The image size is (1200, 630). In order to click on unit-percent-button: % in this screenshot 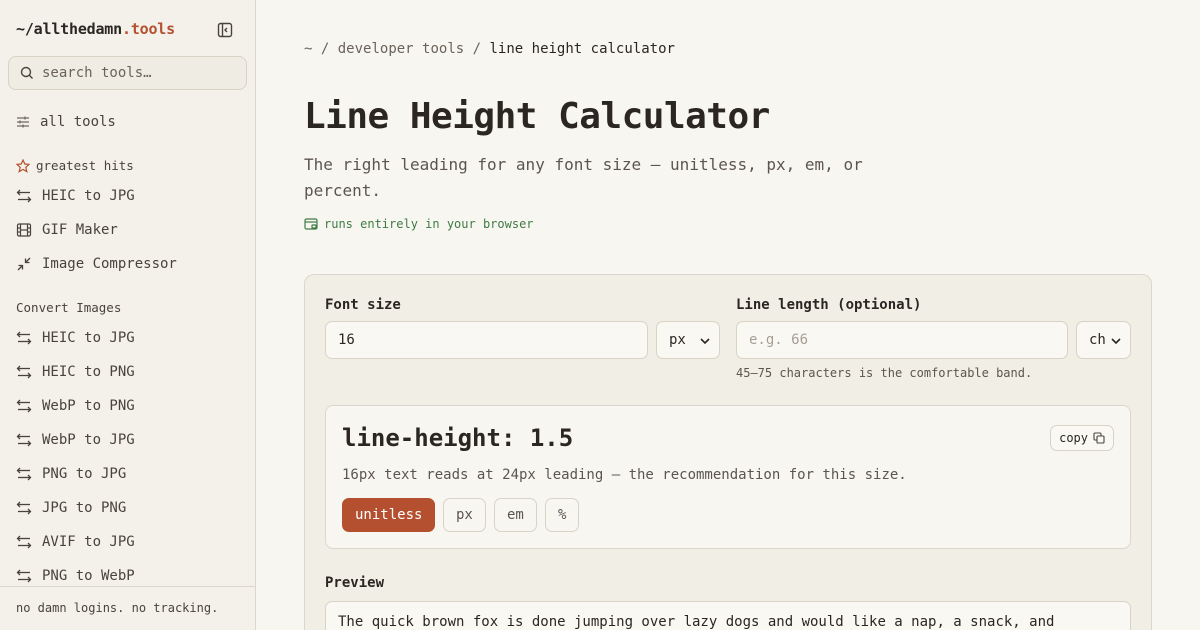, I will do `click(562, 515)`.